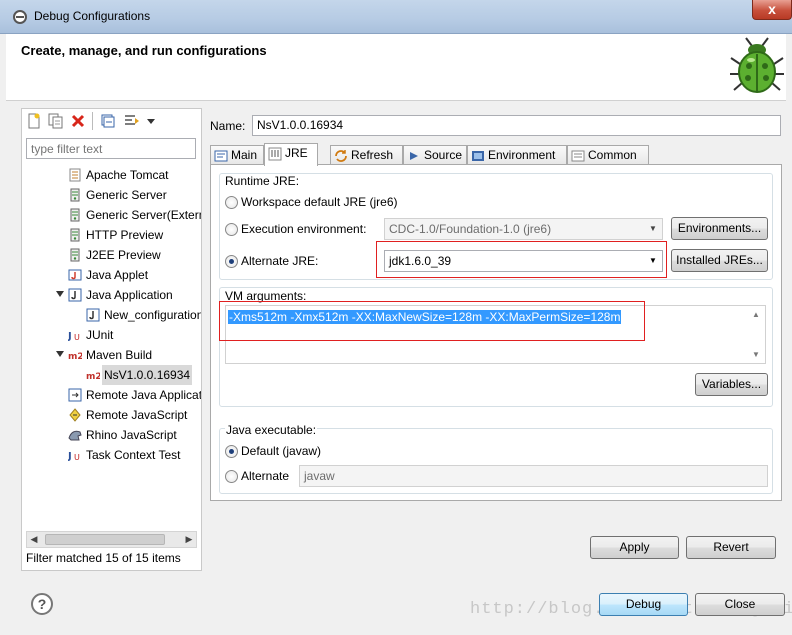 Image resolution: width=792 pixels, height=635 pixels. Describe the element at coordinates (78, 121) in the screenshot. I see `delete-configuration-icon` at that location.